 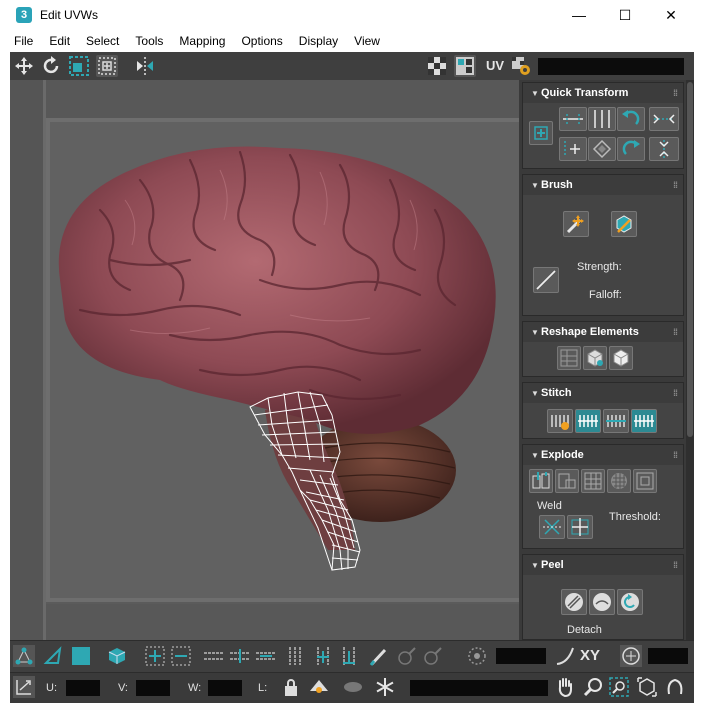 I want to click on polygon-mode-button, so click(x=81, y=656).